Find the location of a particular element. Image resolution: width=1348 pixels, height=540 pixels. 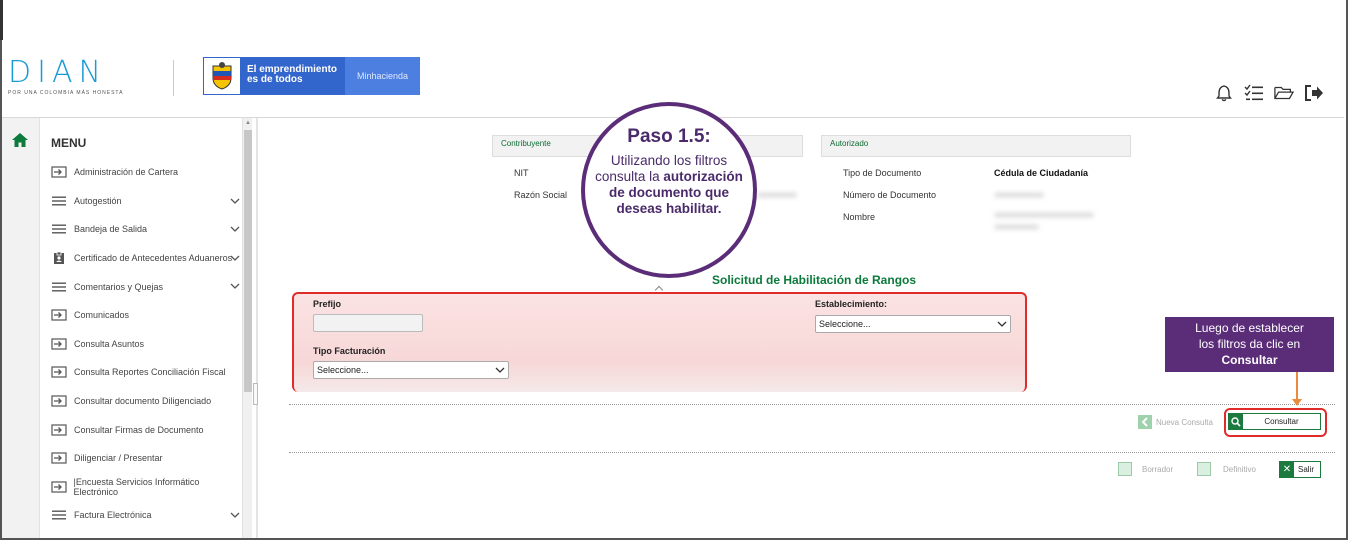

bell-icon is located at coordinates (1224, 93).